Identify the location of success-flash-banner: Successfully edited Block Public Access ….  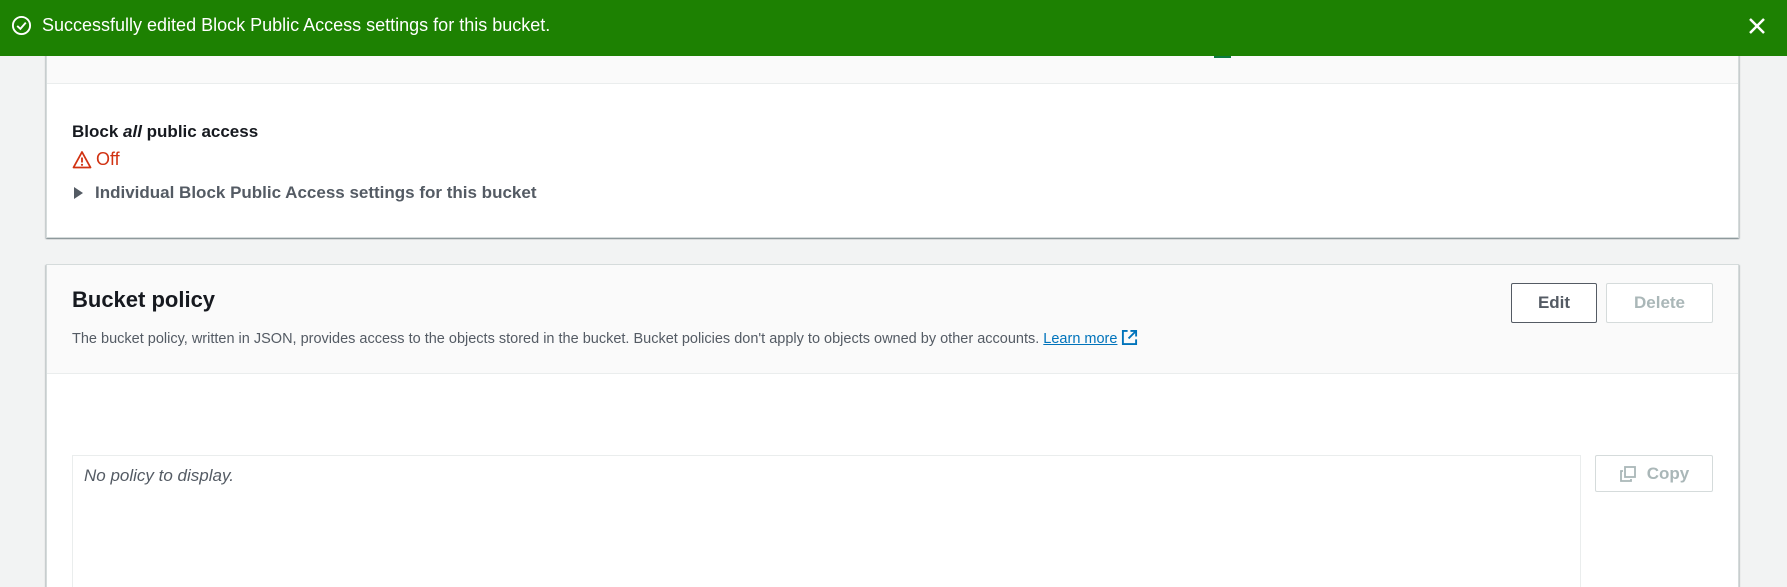
(893, 28).